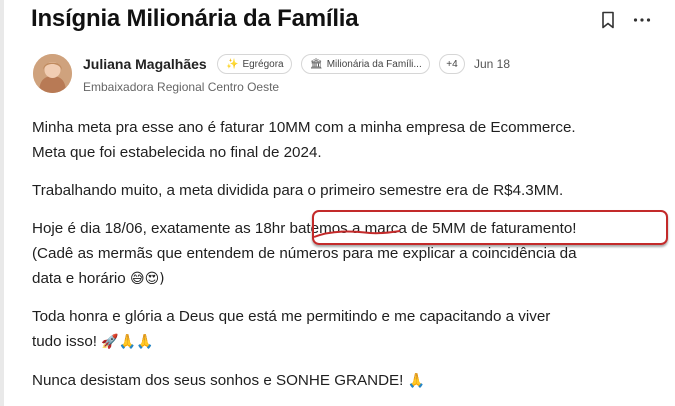 This screenshot has width=675, height=406. I want to click on post-date: Jun 18, so click(492, 64).